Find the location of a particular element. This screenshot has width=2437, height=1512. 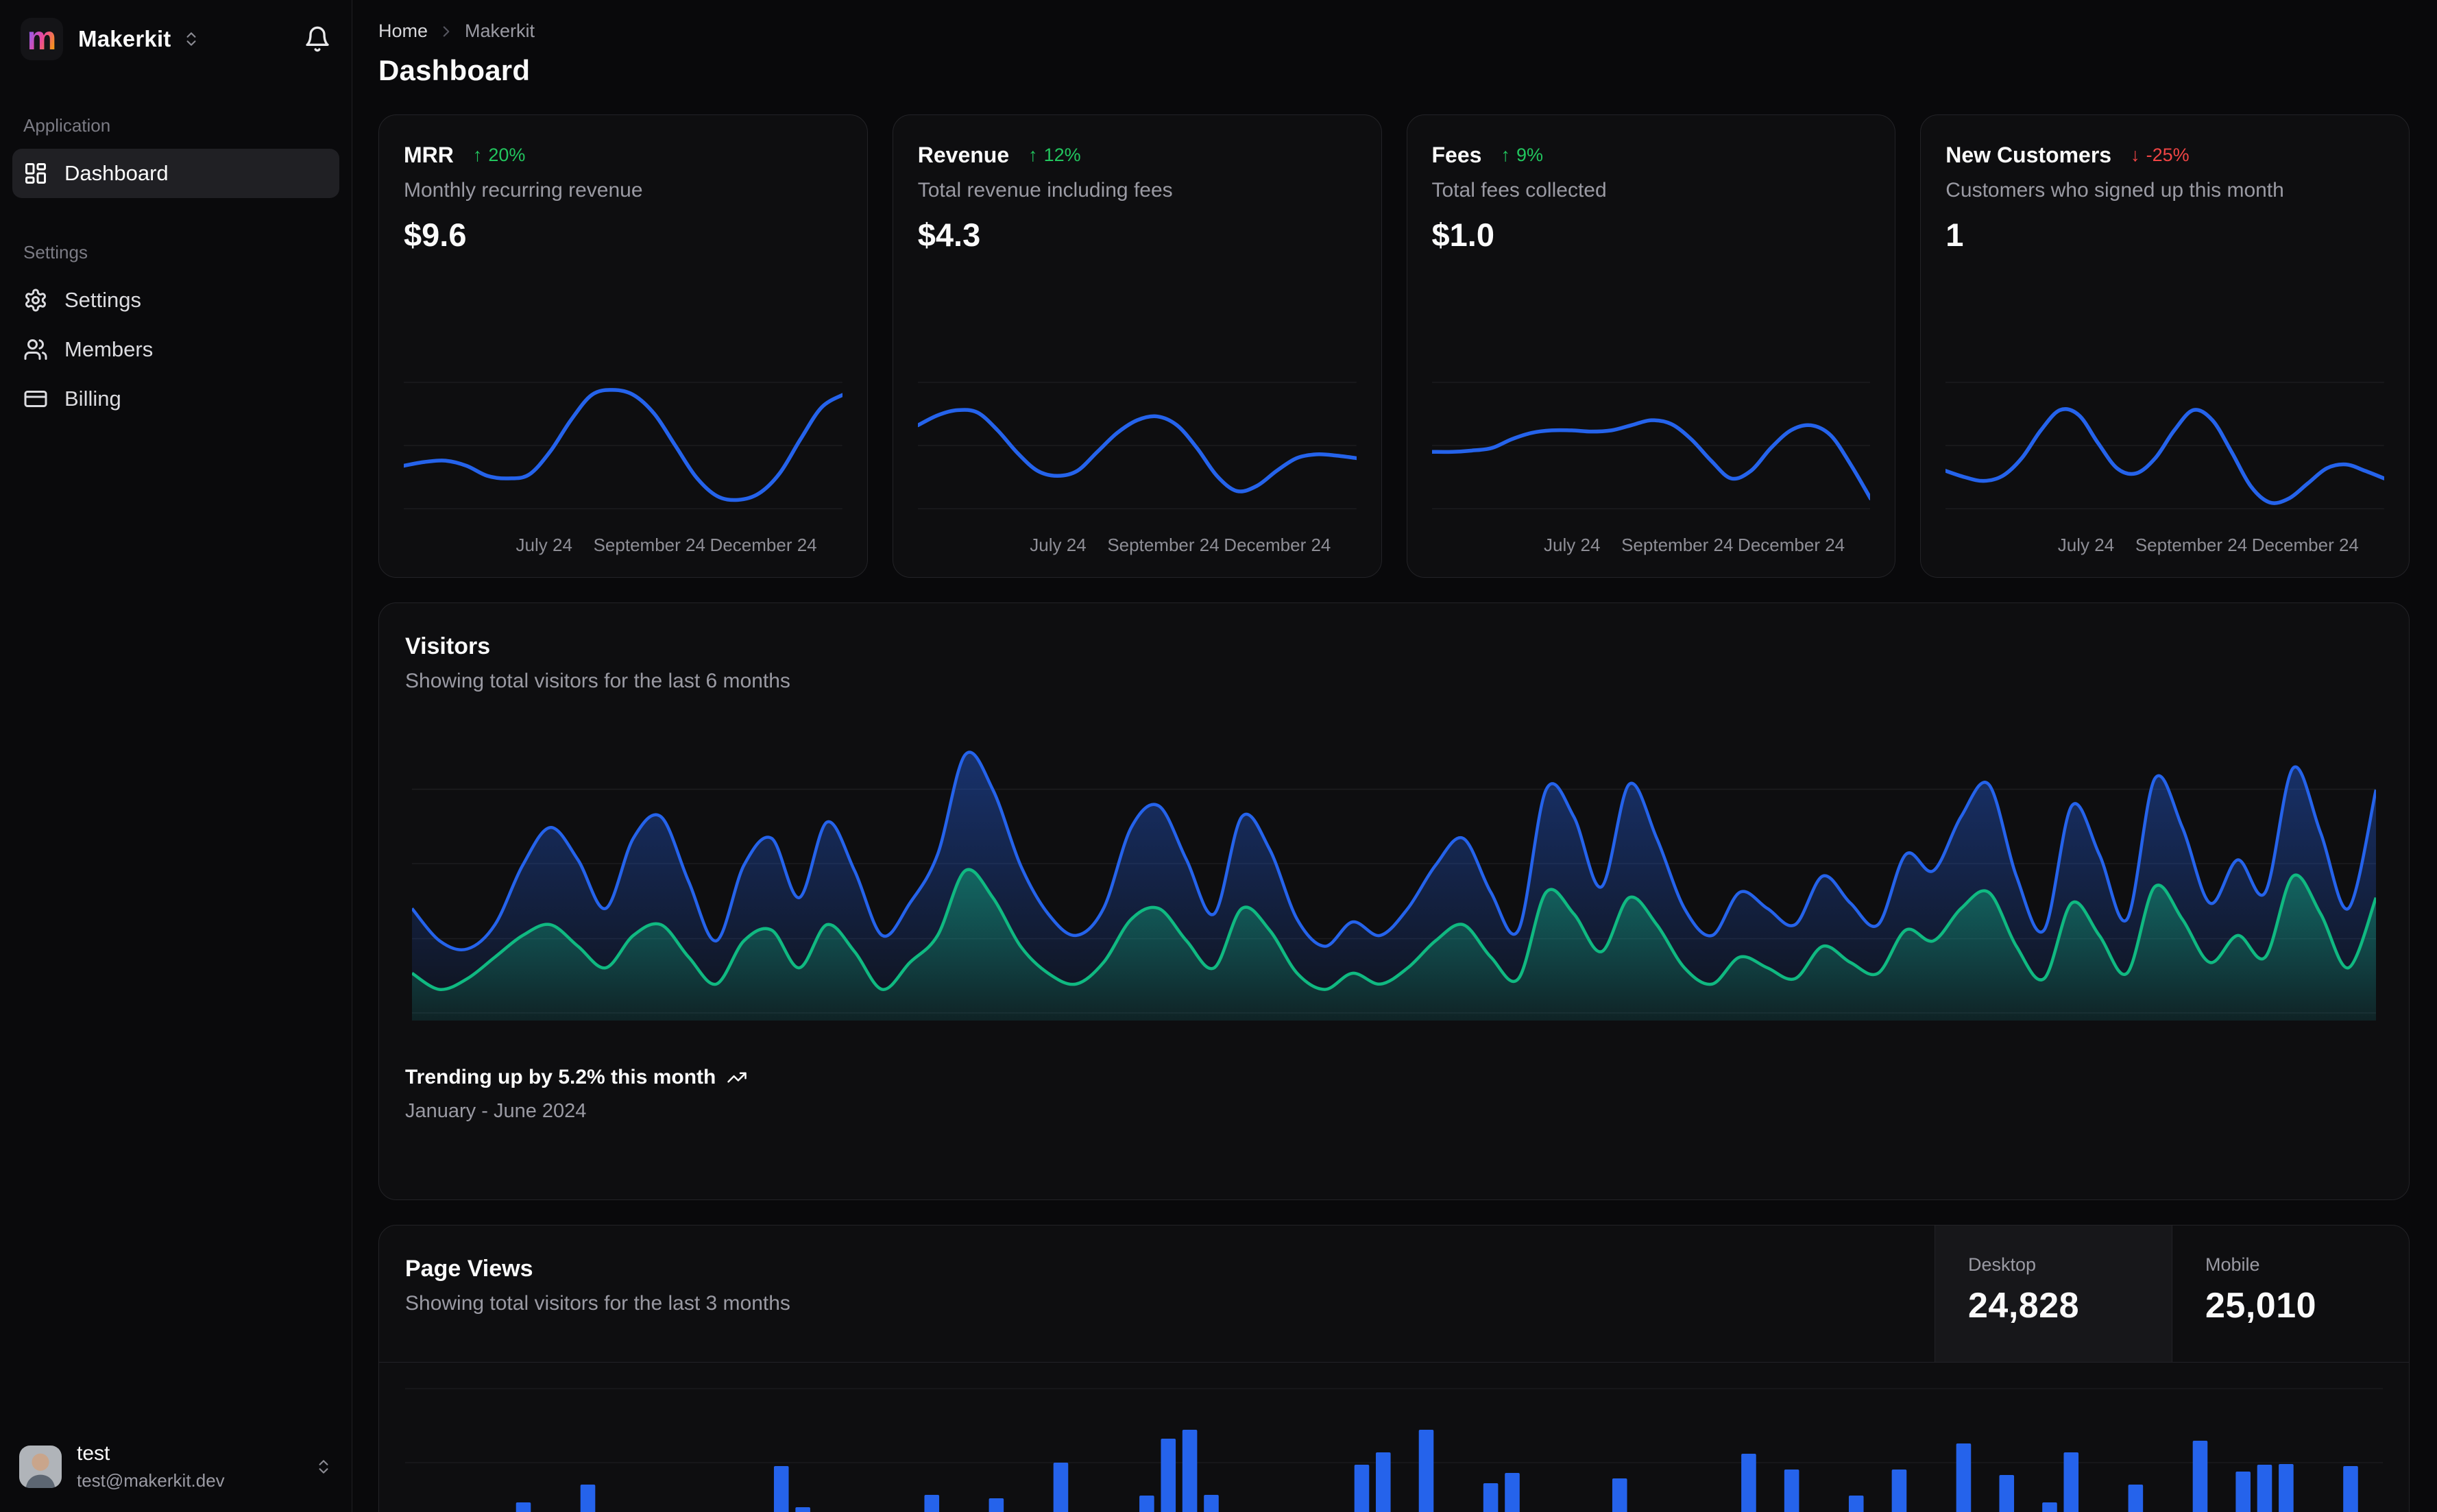

trend-badge: ↓ -25% is located at coordinates (2160, 156).